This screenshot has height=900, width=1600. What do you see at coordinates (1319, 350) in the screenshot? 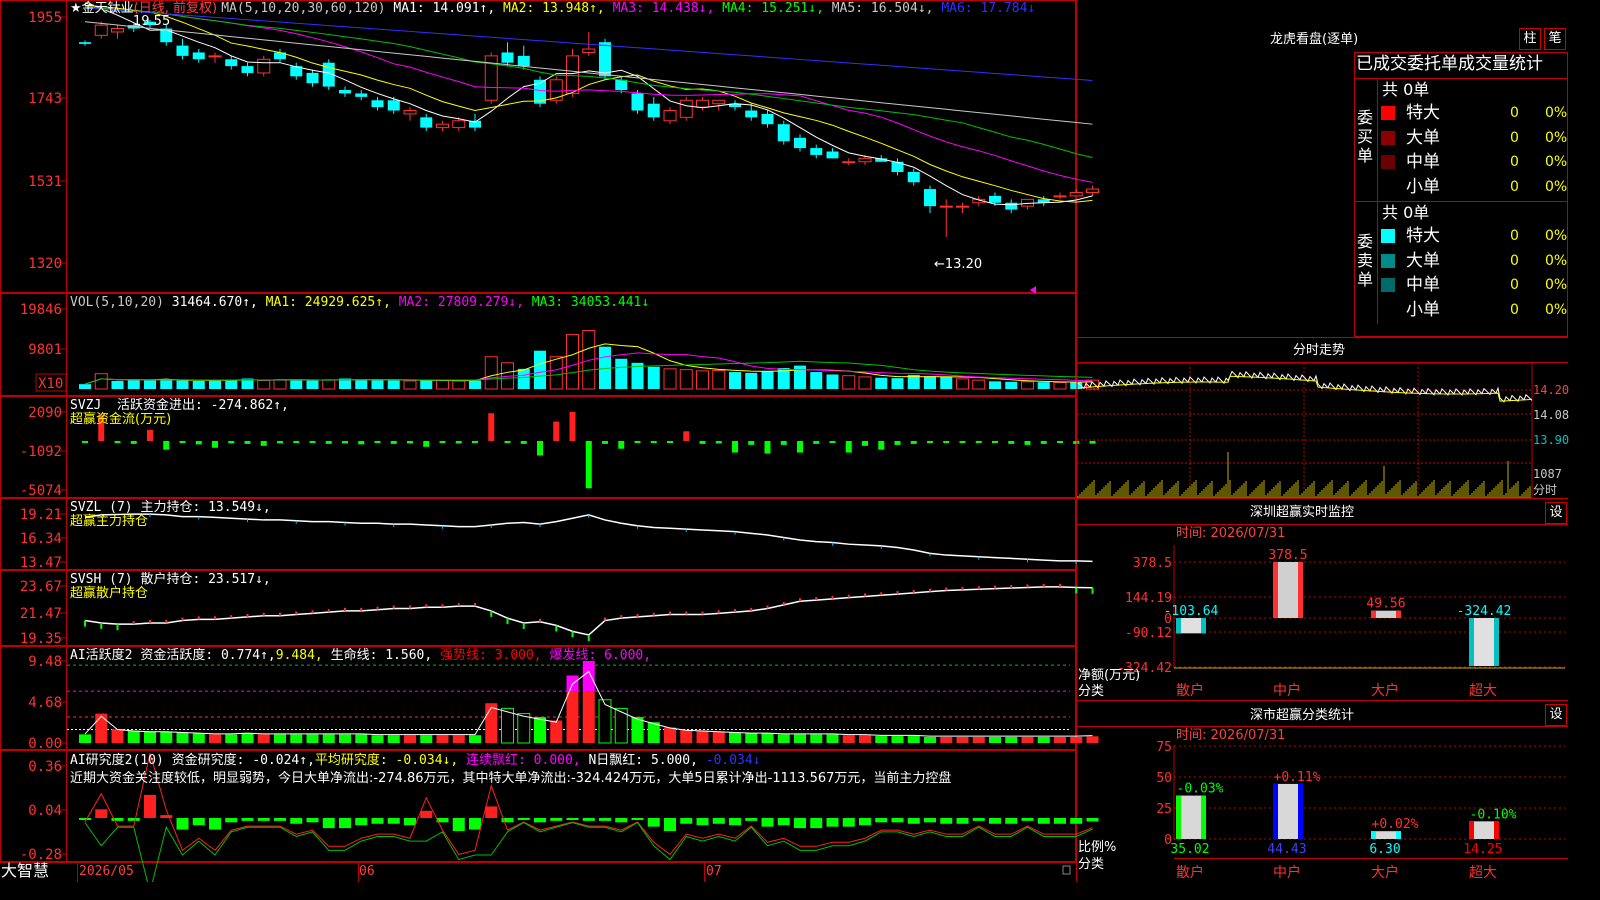
I see `intraday-title: 分时走势` at bounding box center [1319, 350].